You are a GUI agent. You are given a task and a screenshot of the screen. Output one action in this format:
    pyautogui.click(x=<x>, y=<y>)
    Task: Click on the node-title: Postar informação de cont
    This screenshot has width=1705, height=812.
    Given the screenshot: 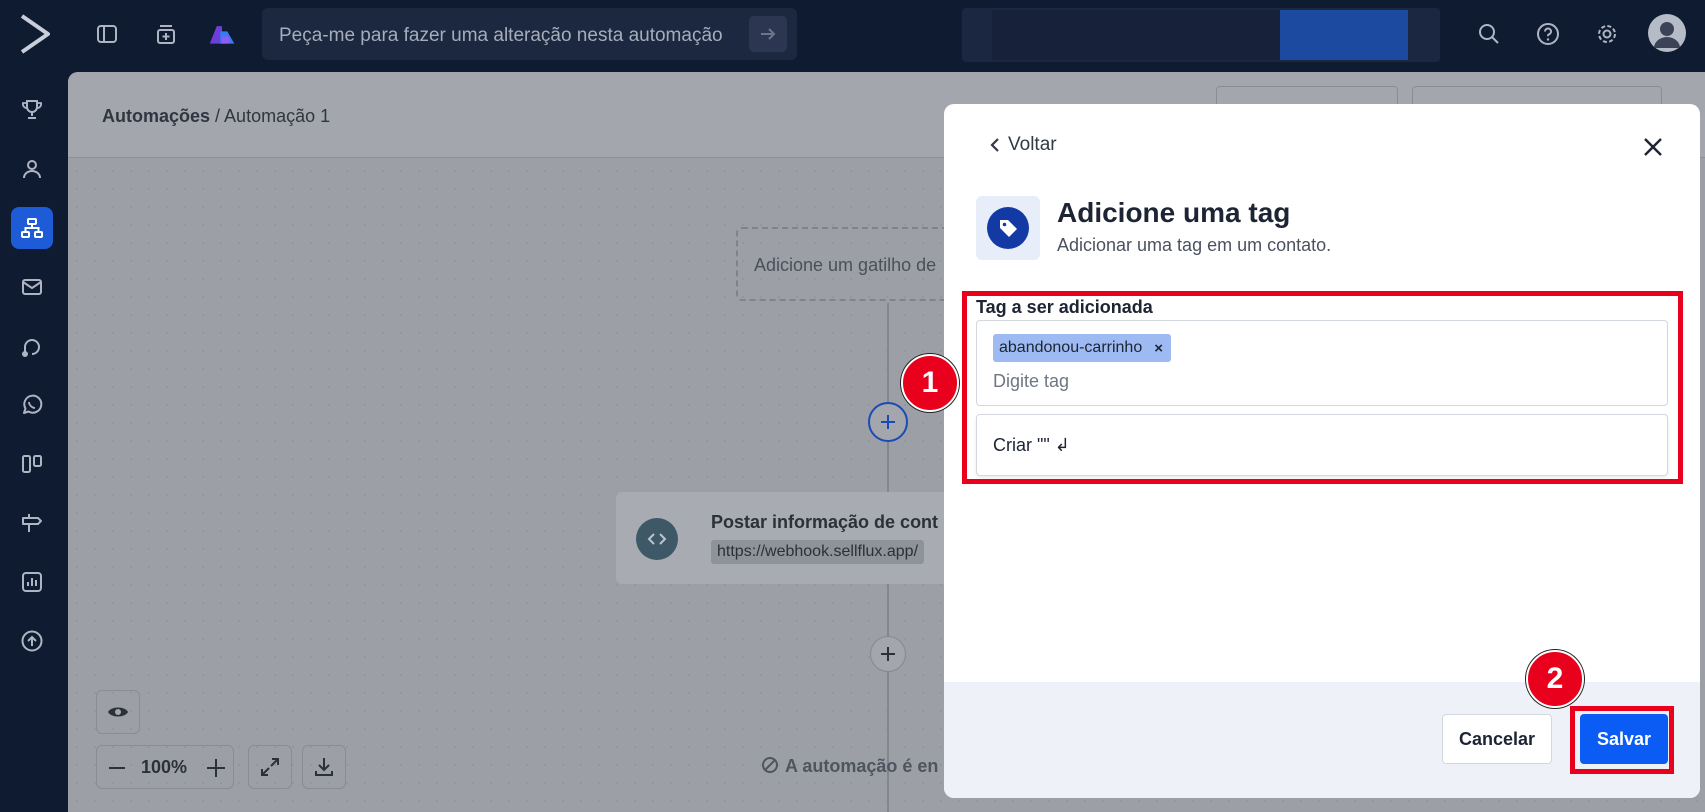 What is the action you would take?
    pyautogui.click(x=825, y=522)
    